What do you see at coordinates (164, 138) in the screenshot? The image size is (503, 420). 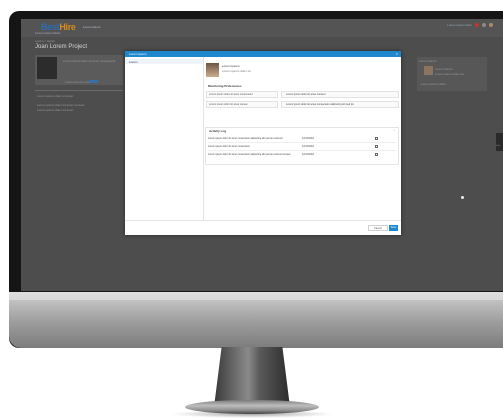 I see `modal-sidebar: Lorem` at bounding box center [164, 138].